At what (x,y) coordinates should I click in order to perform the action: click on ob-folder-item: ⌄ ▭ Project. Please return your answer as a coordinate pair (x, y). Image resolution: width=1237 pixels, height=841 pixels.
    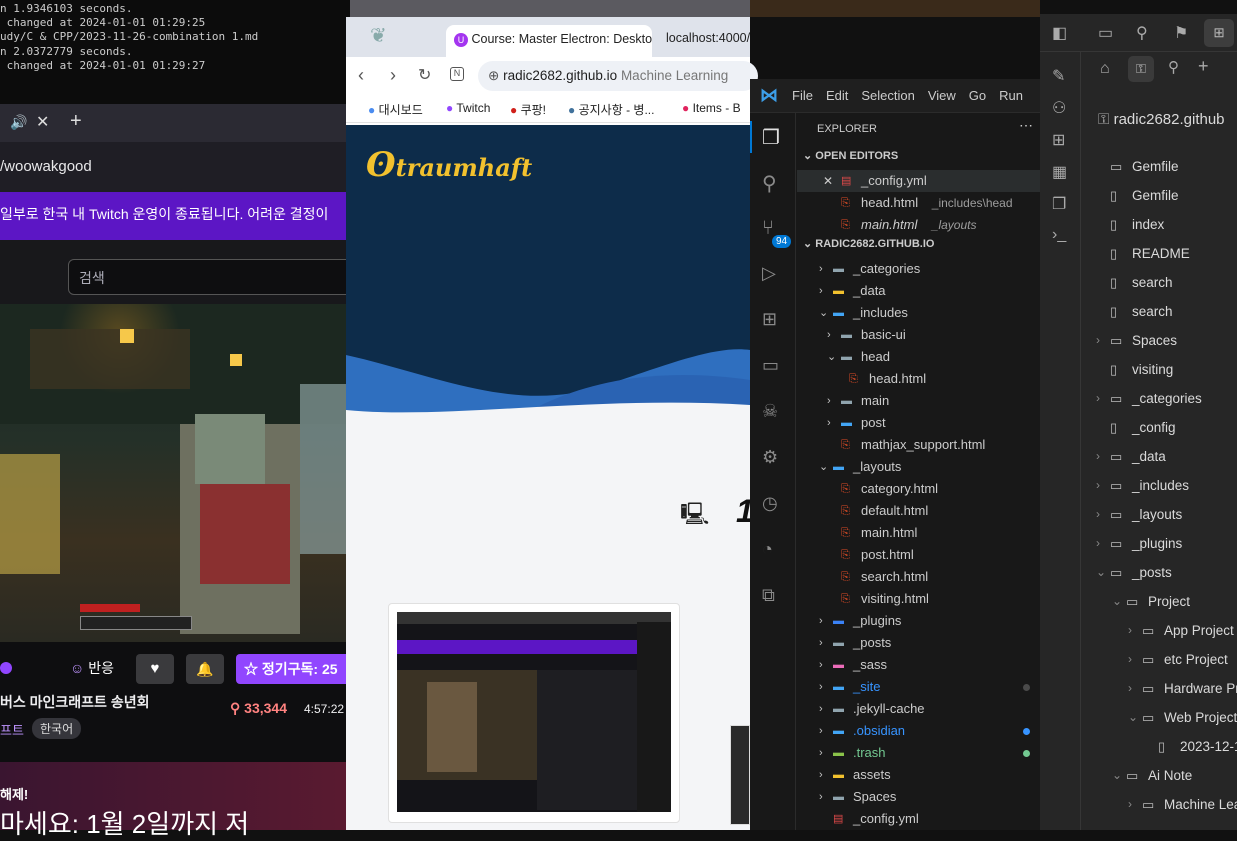
    Looking at the image, I should click on (1159, 601).